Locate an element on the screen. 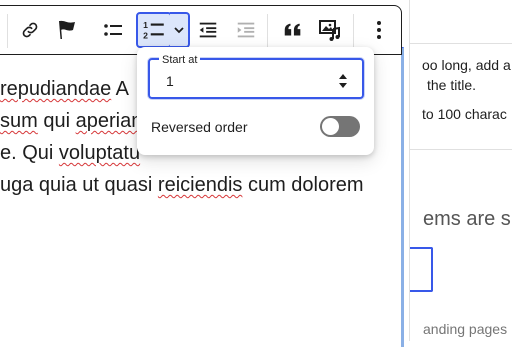 The height and width of the screenshot is (347, 512). flag-icon is located at coordinates (67, 29).